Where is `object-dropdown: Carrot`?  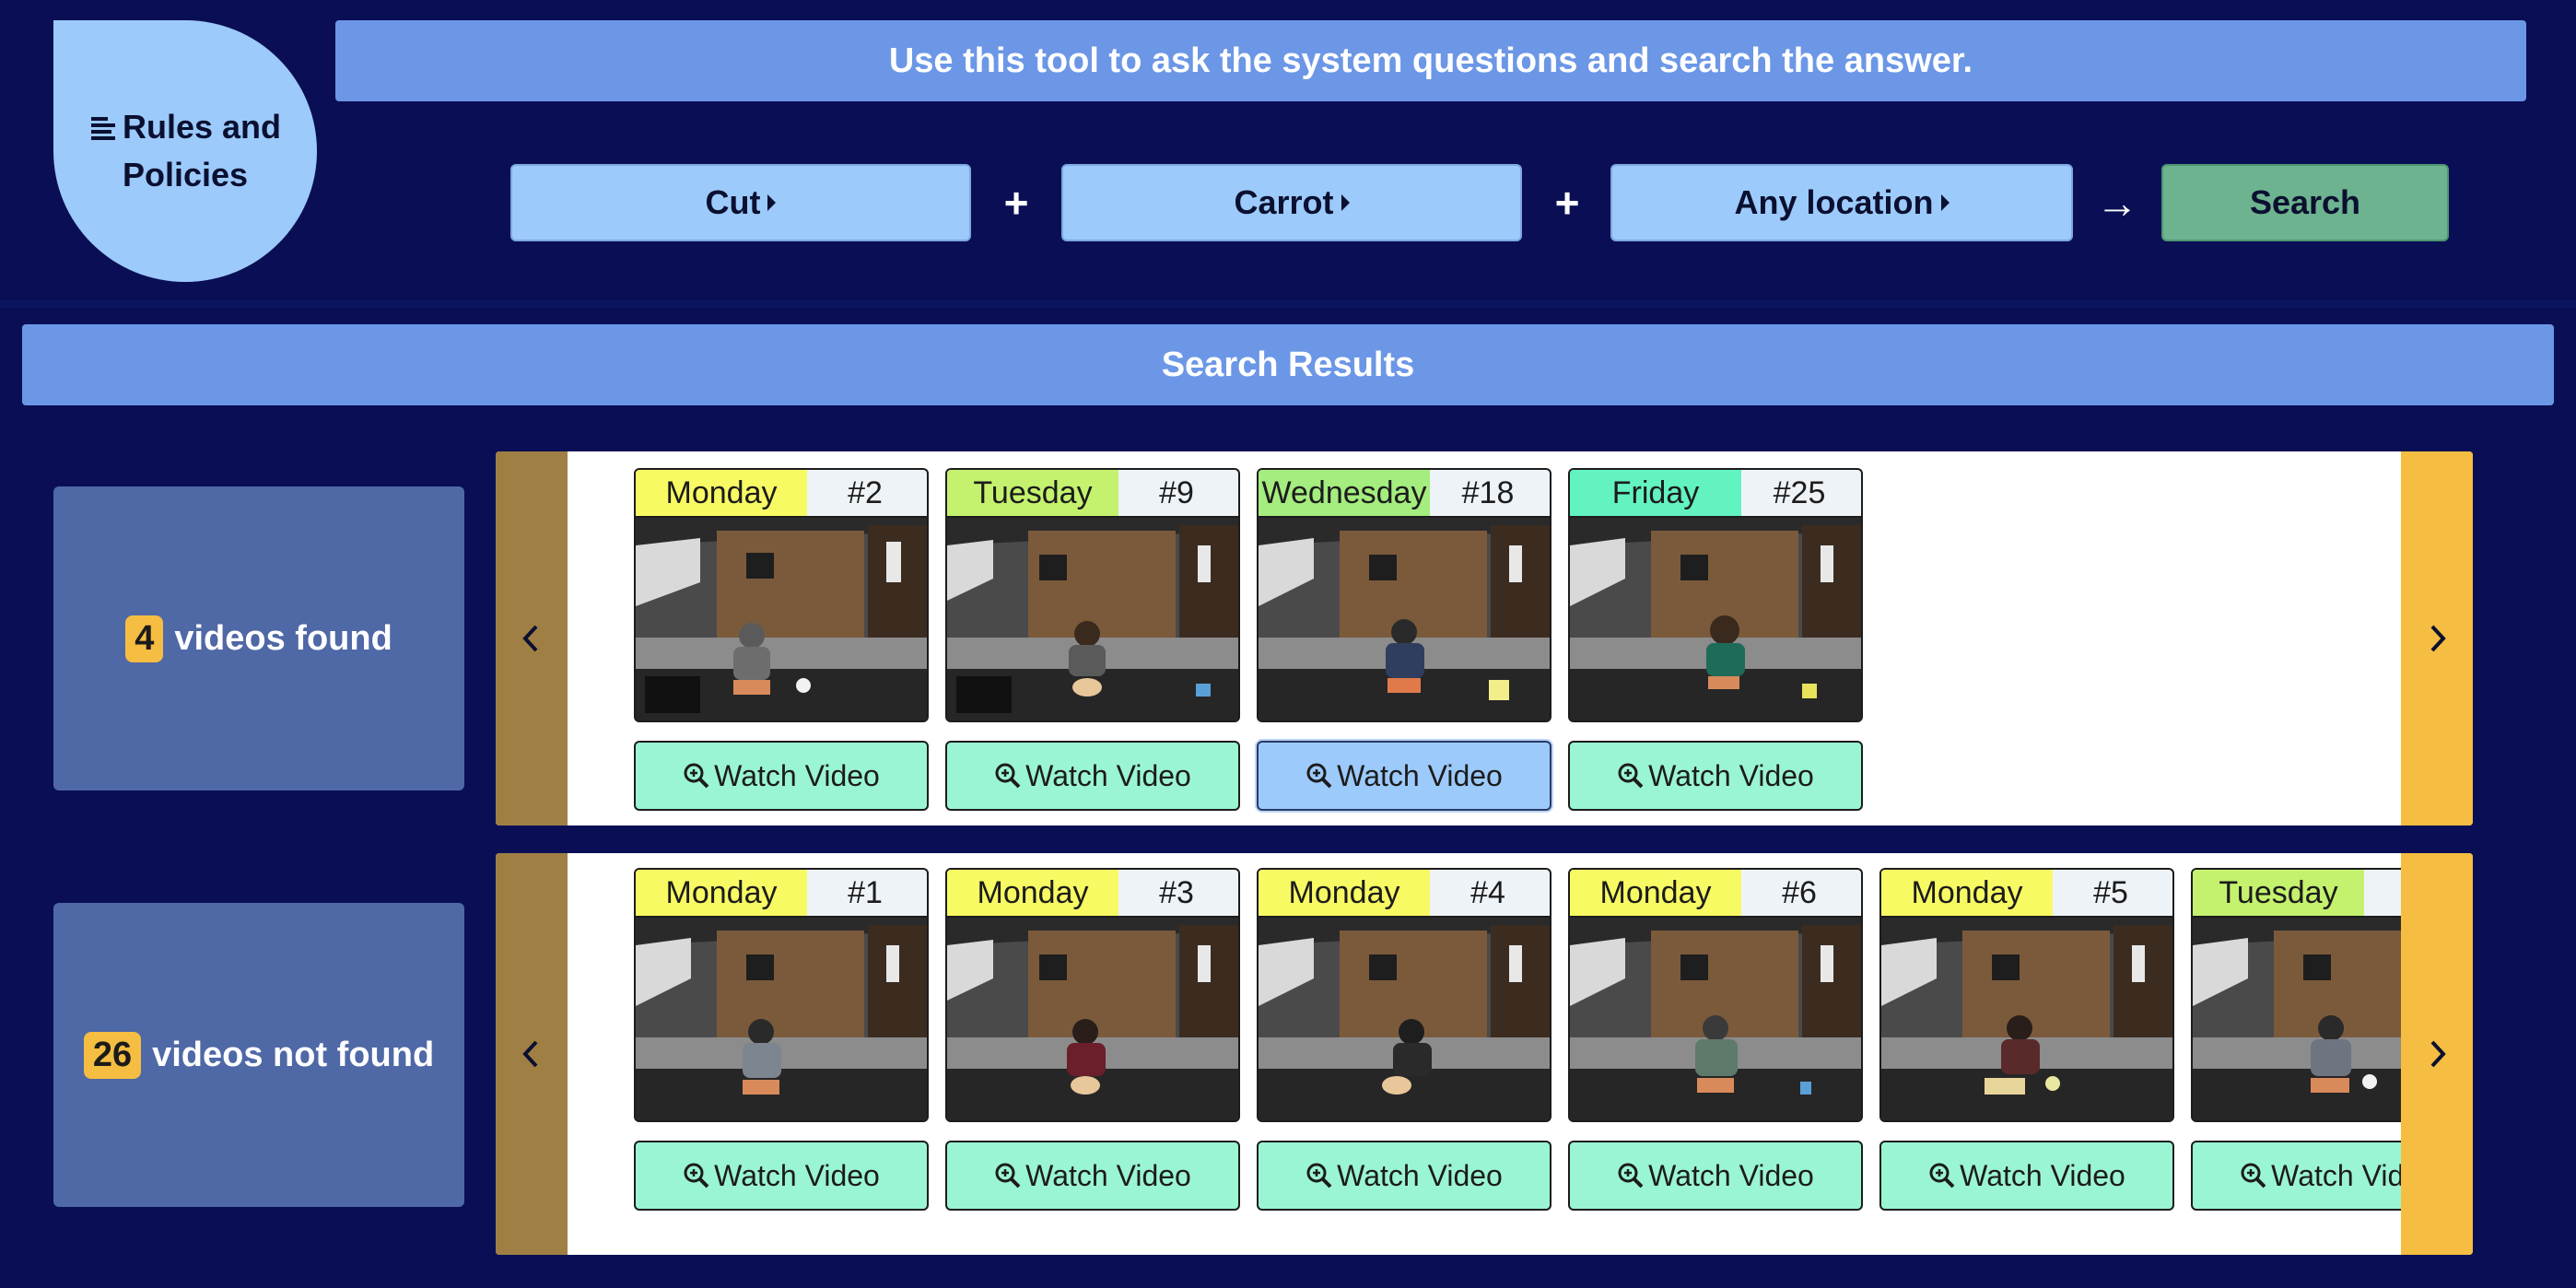
object-dropdown: Carrot is located at coordinates (1291, 202).